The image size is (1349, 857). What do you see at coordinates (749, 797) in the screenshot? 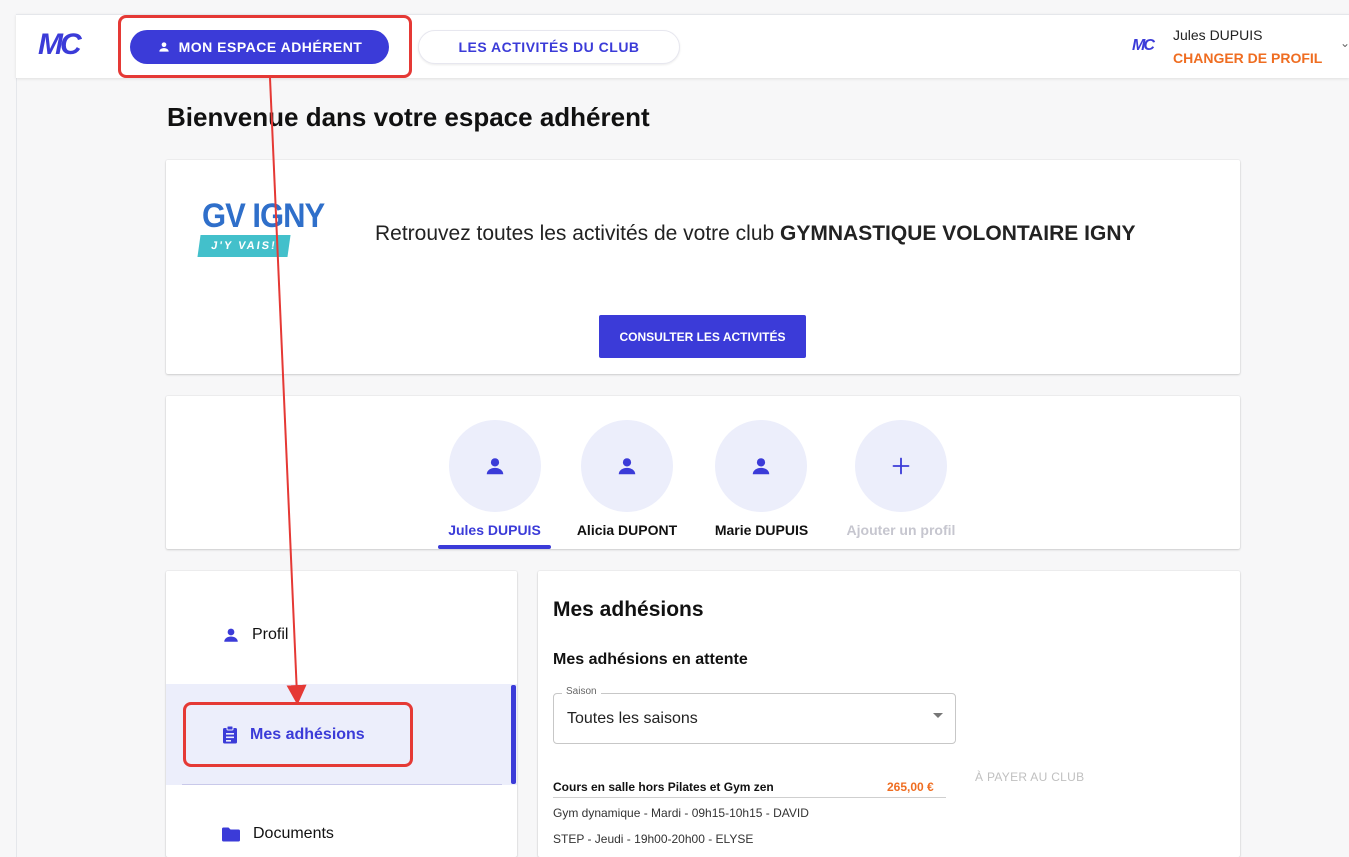
I see `membership-divider` at bounding box center [749, 797].